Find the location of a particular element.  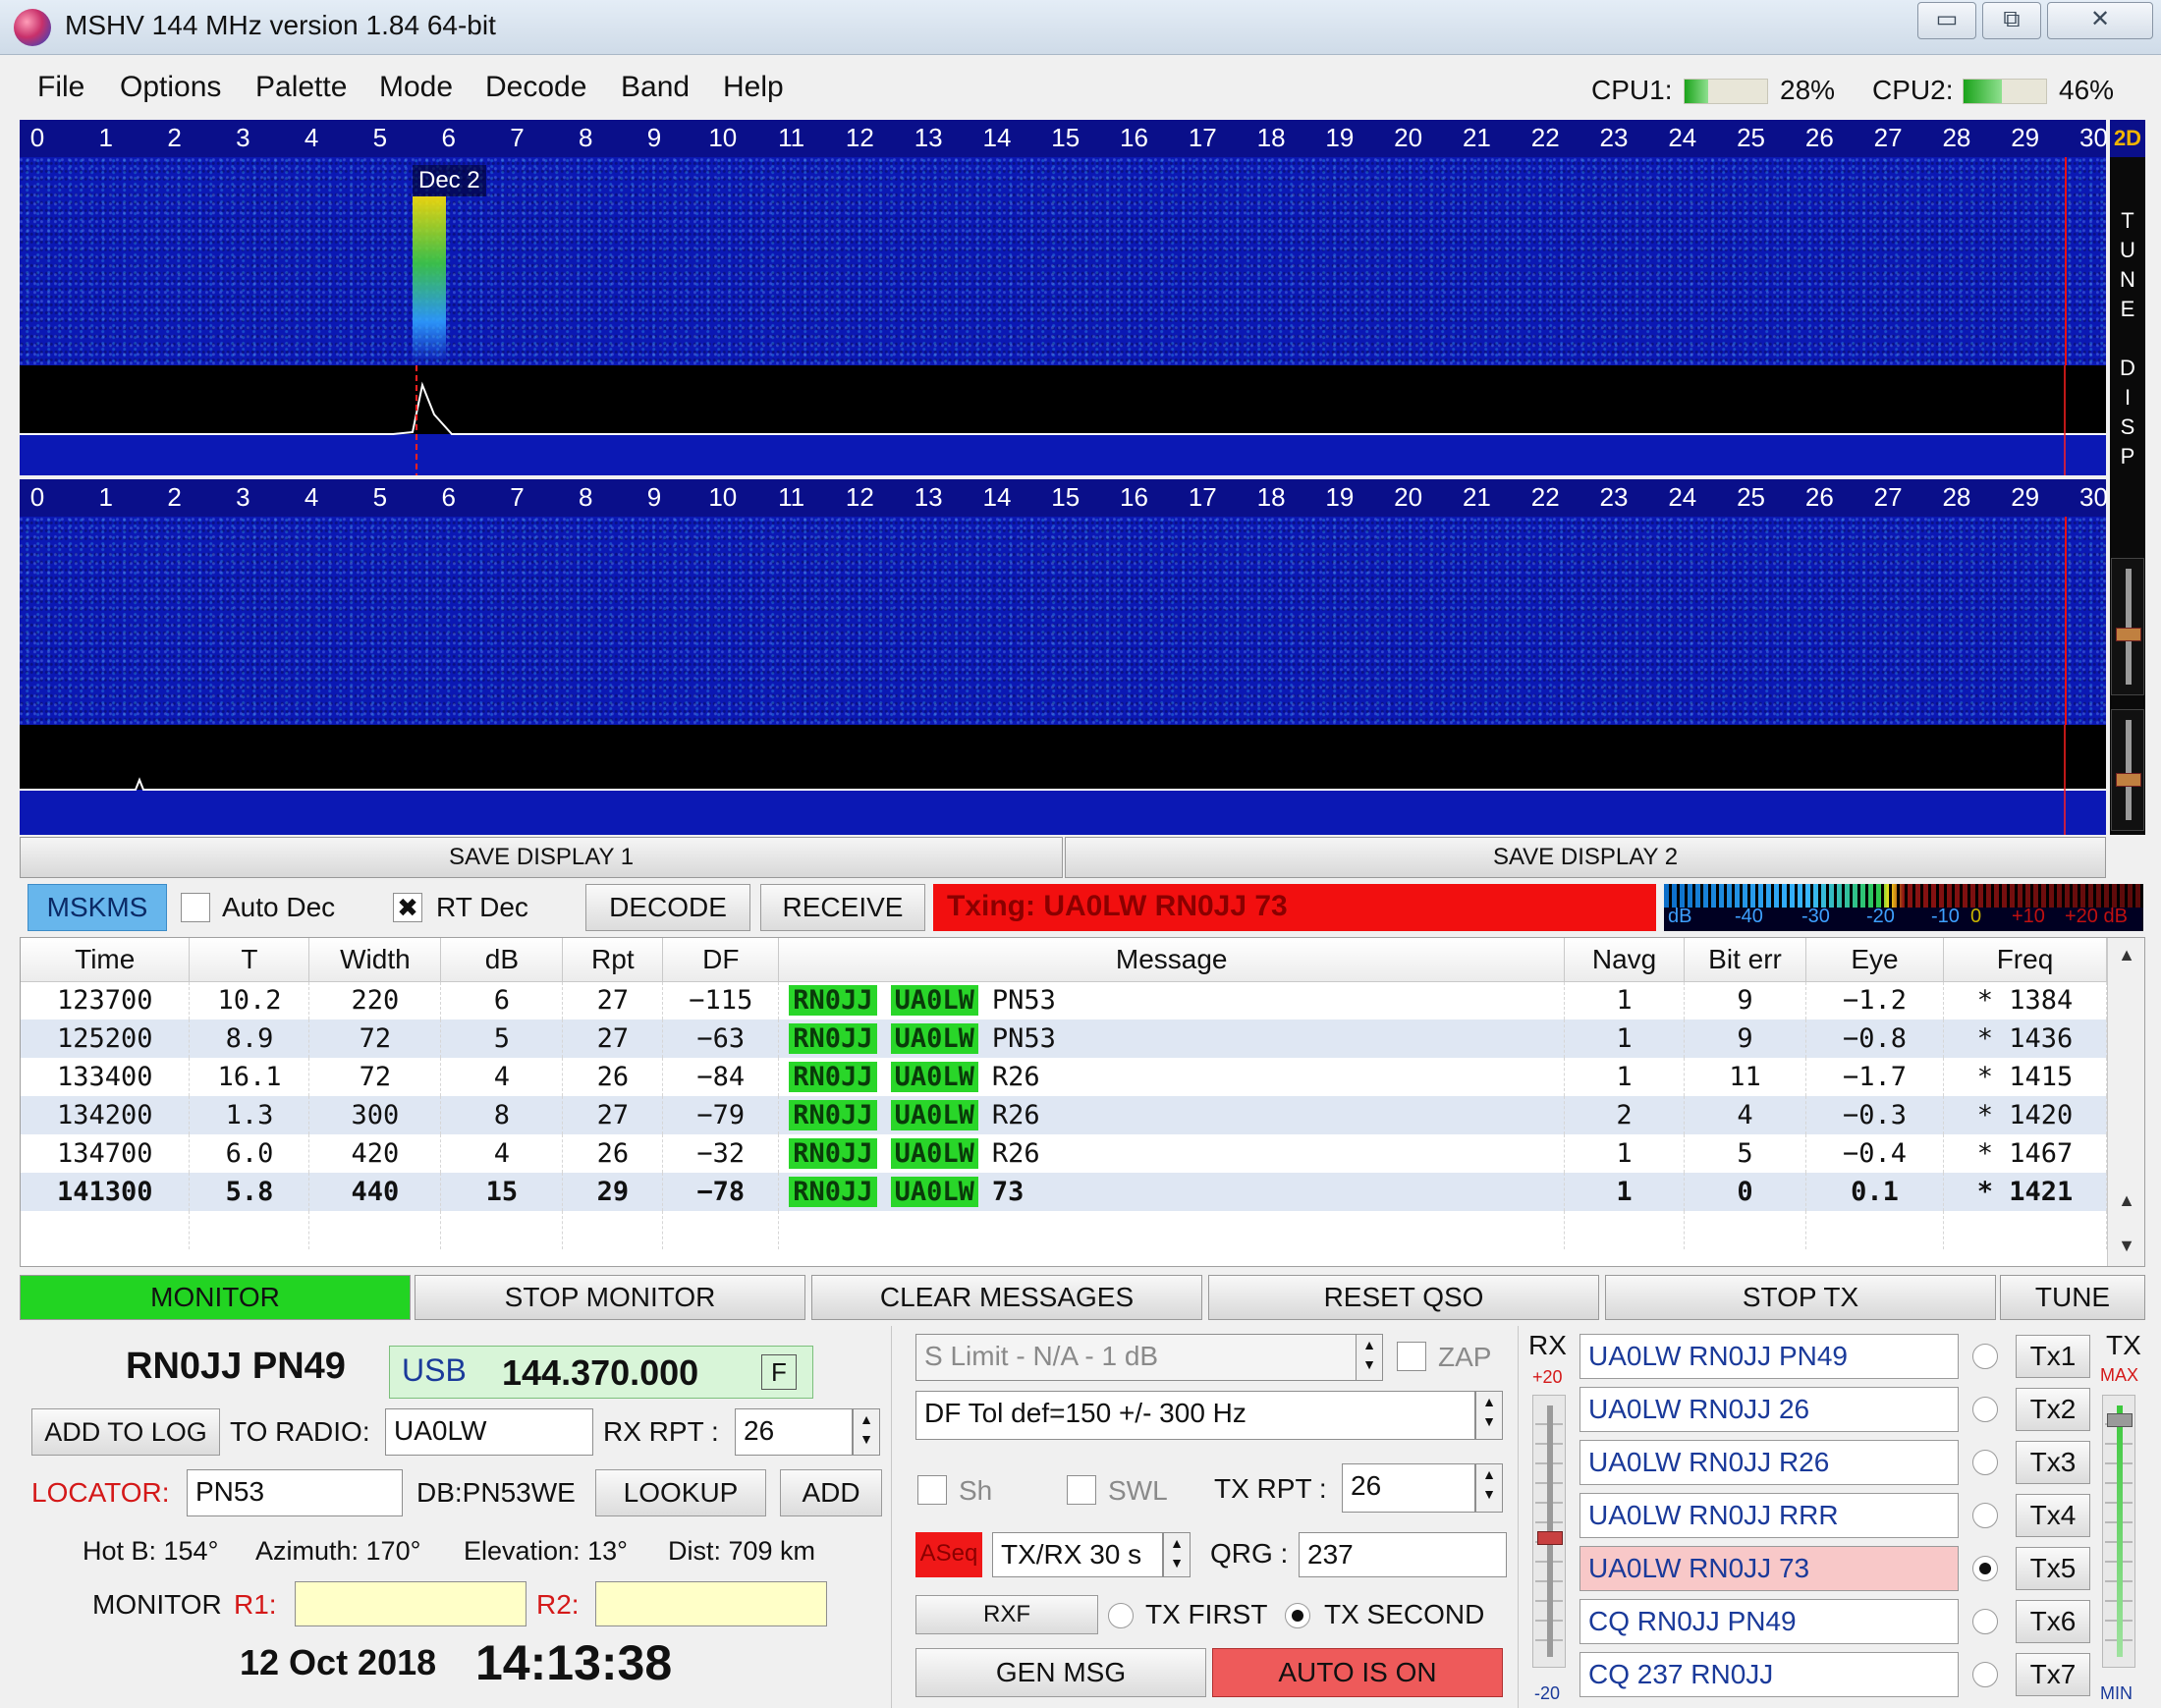

tx-message-field: UA0LW RN0JJ PN49 is located at coordinates (1769, 1356).